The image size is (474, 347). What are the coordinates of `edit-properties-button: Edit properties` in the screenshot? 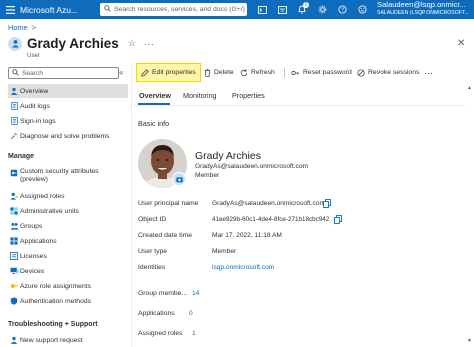 It's located at (168, 72).